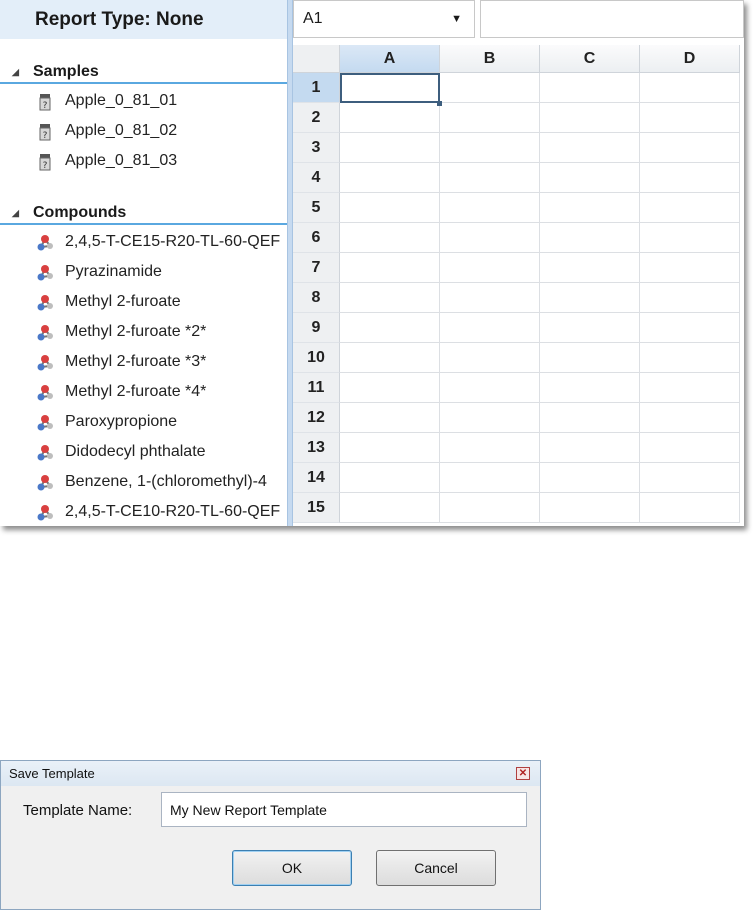 Image resolution: width=755 pixels, height=911 pixels. Describe the element at coordinates (690, 59) in the screenshot. I see `column-header: D` at that location.